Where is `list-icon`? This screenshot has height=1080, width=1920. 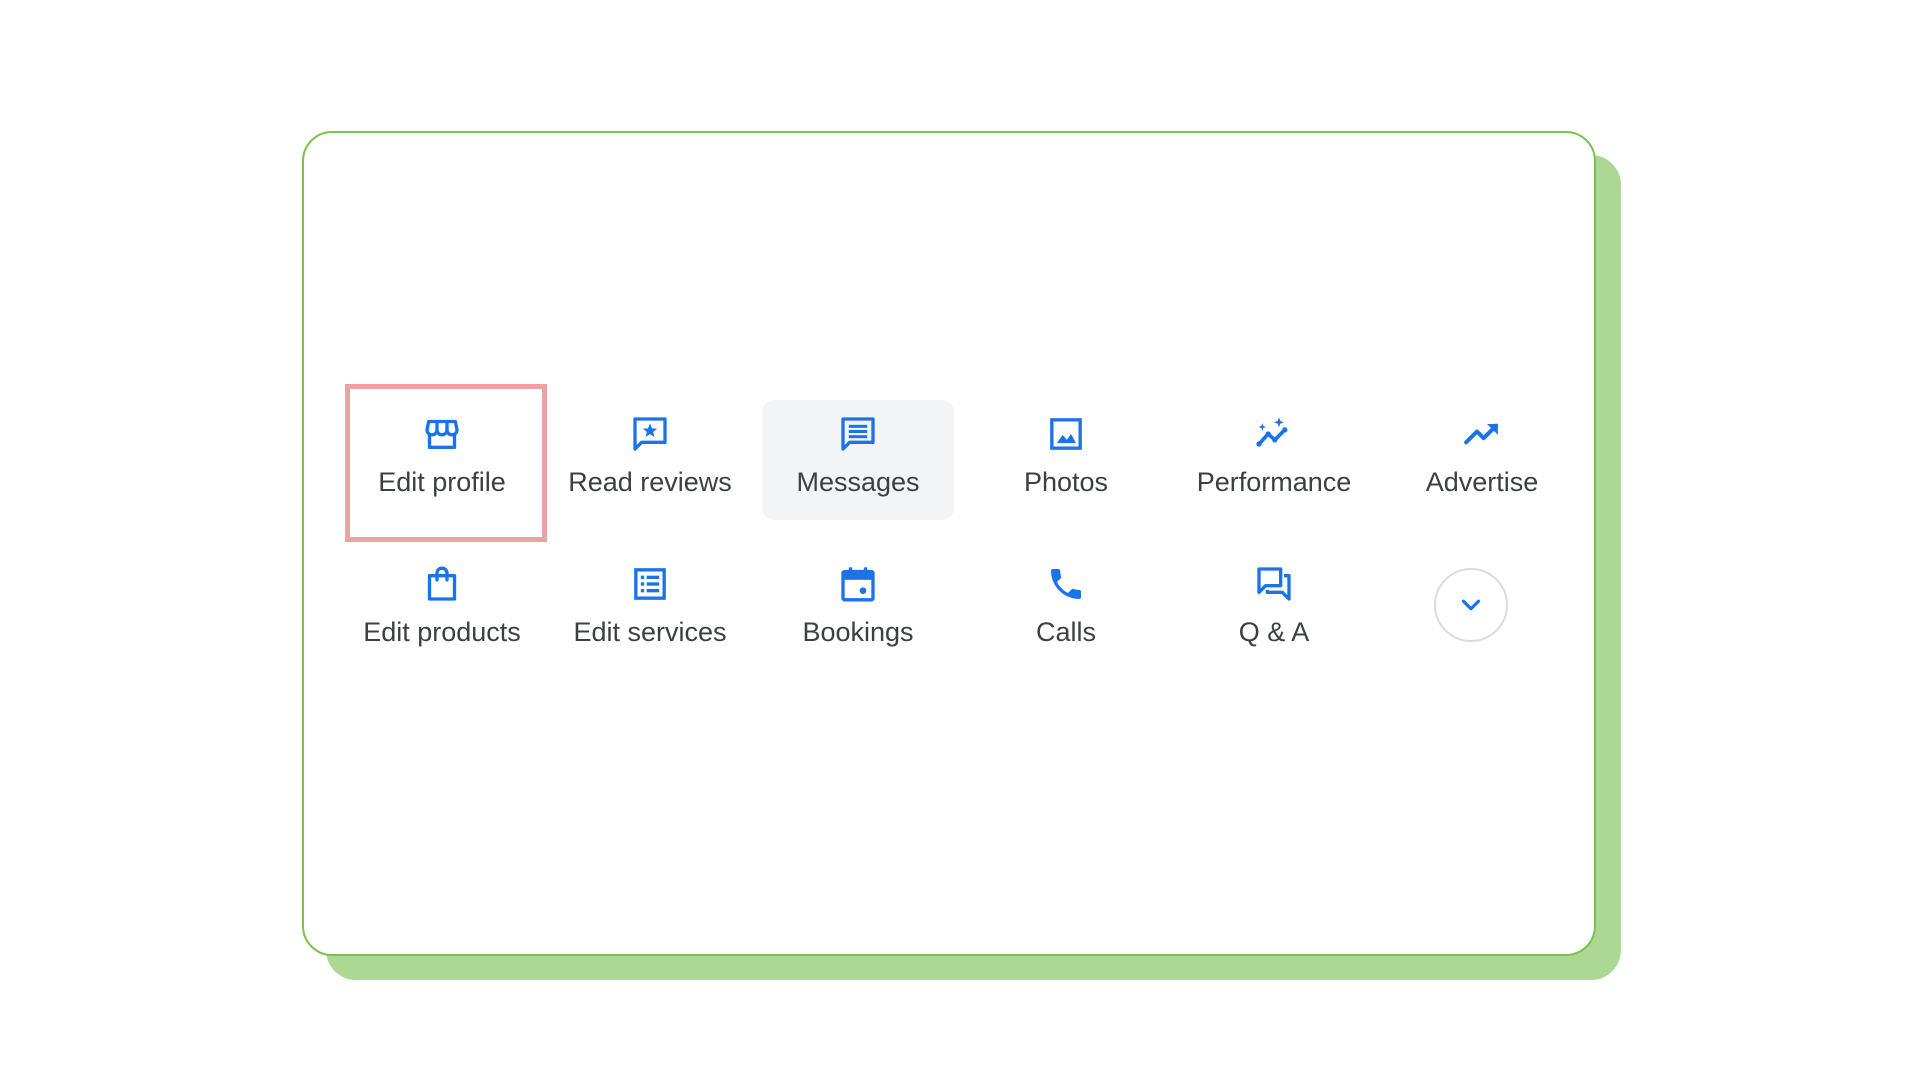 list-icon is located at coordinates (650, 584).